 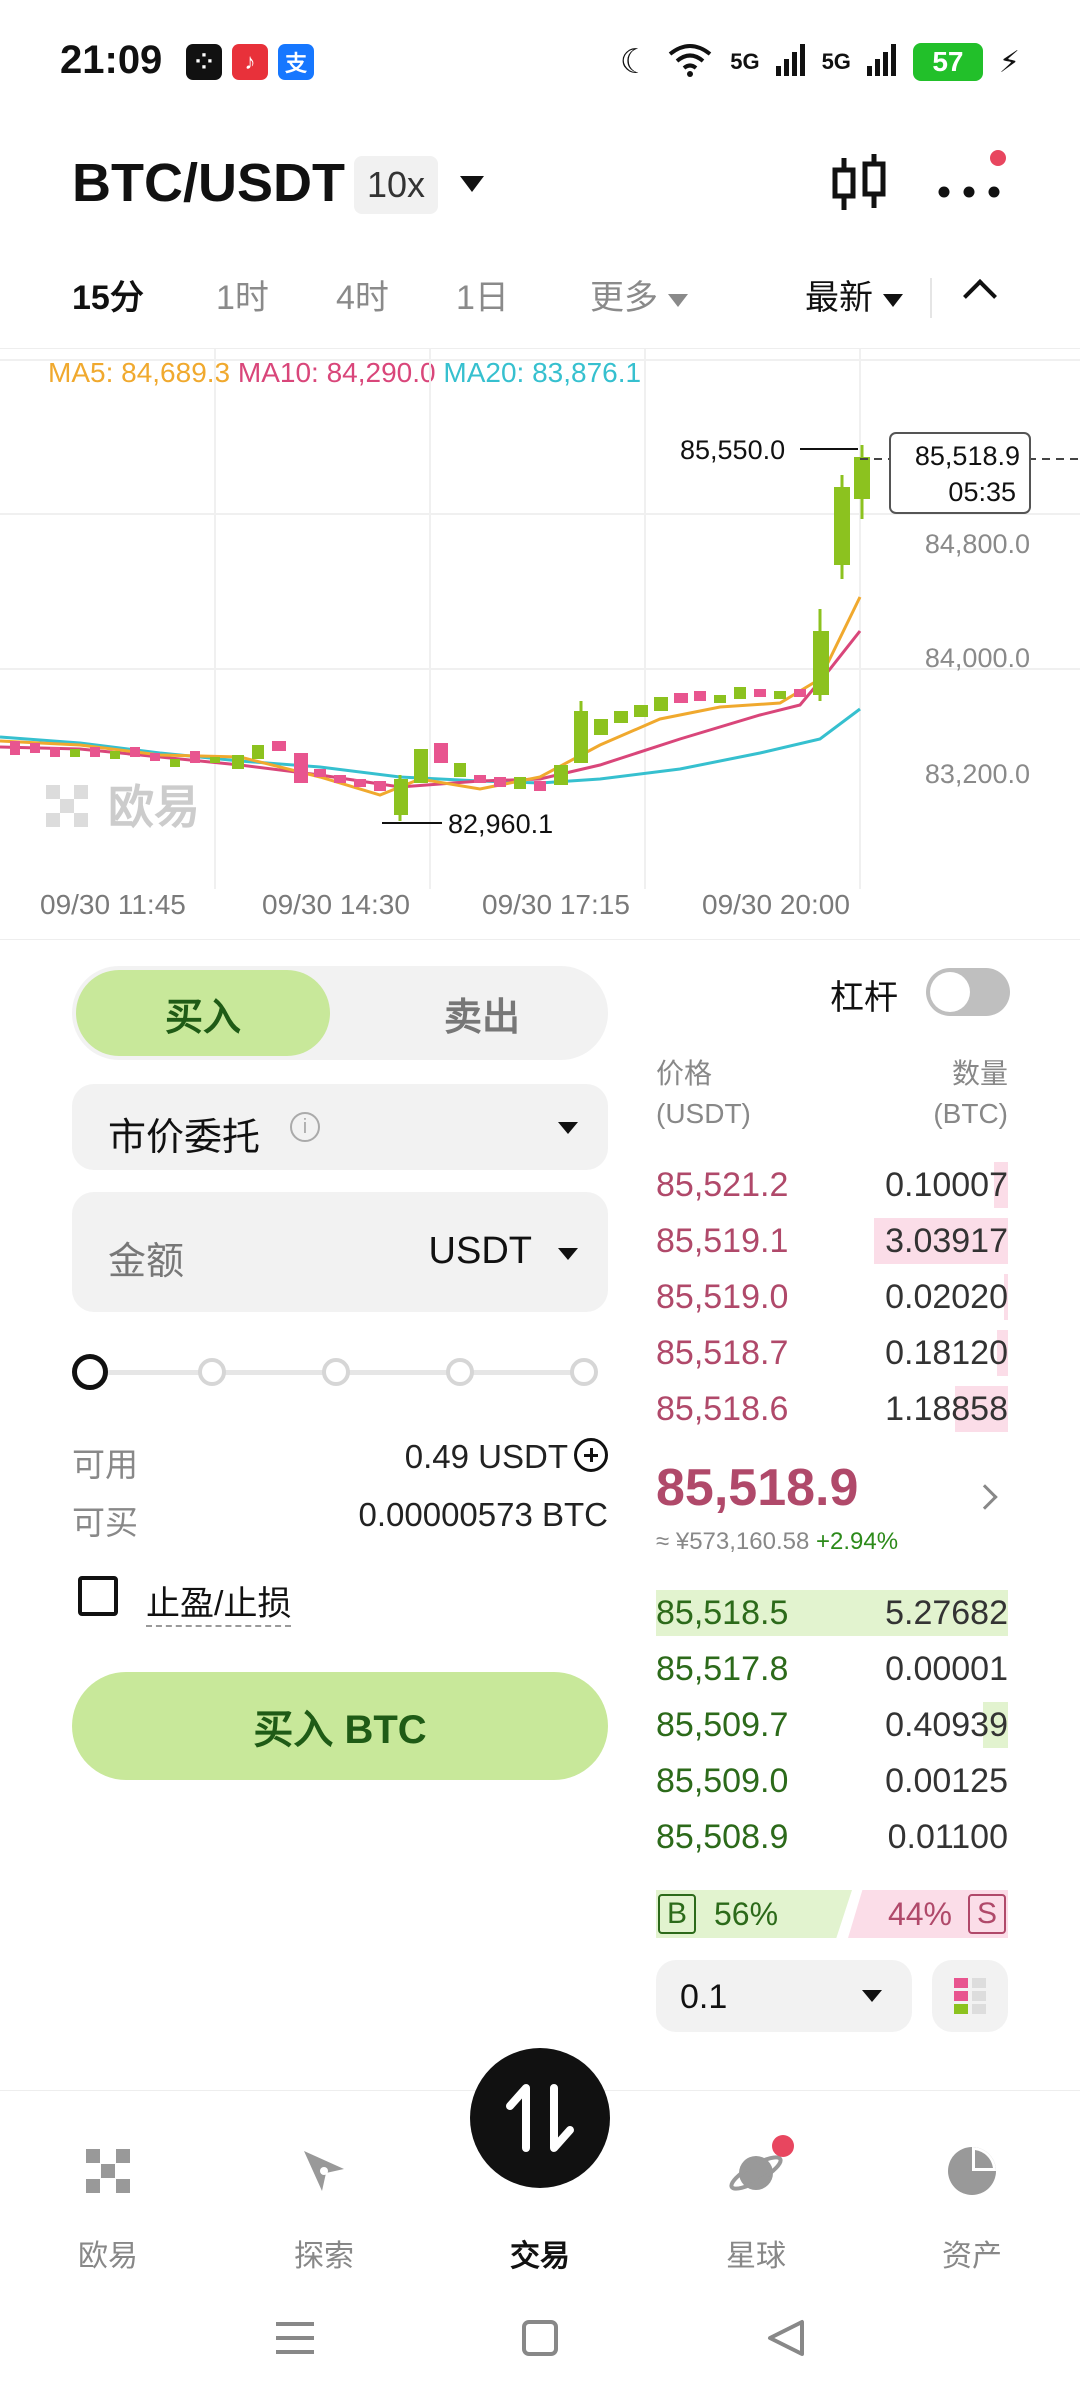 I want to click on buy-btc-button: 买入 BTC, so click(x=340, y=1726).